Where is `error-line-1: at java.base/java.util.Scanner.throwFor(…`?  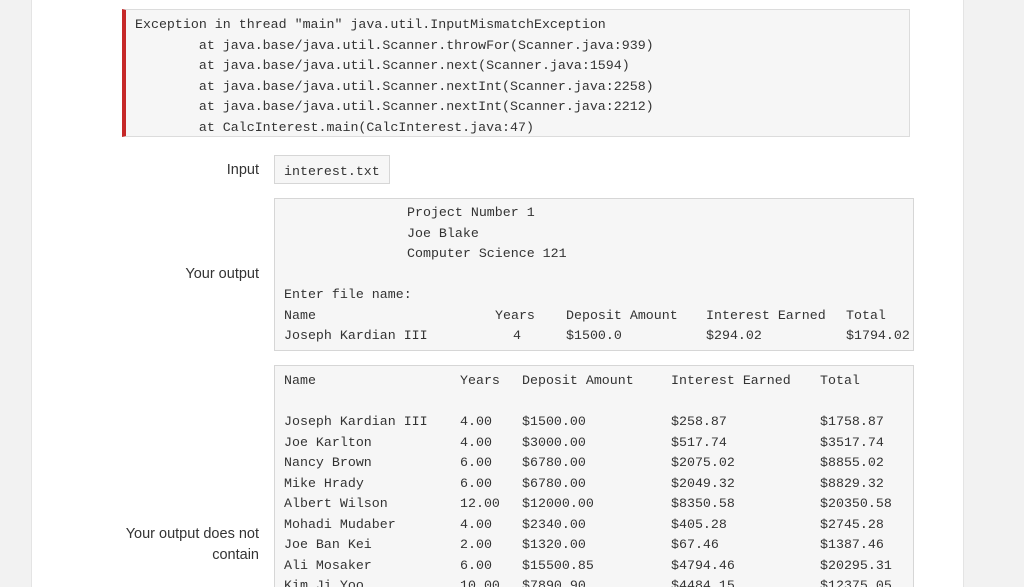
error-line-1: at java.base/java.util.Scanner.throwFor(… is located at coordinates (394, 45).